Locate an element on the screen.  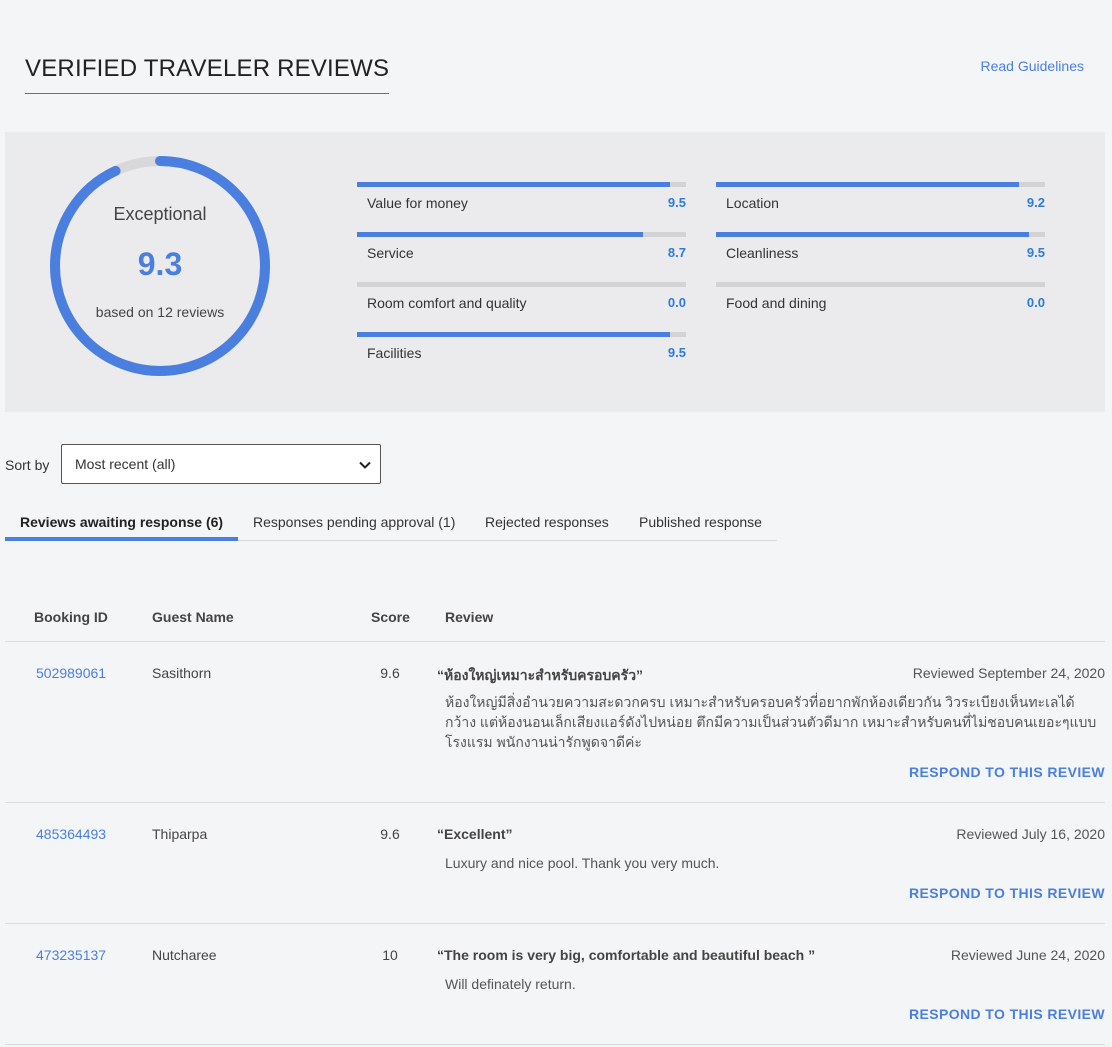
category-score: 8.7 is located at coordinates (676, 252).